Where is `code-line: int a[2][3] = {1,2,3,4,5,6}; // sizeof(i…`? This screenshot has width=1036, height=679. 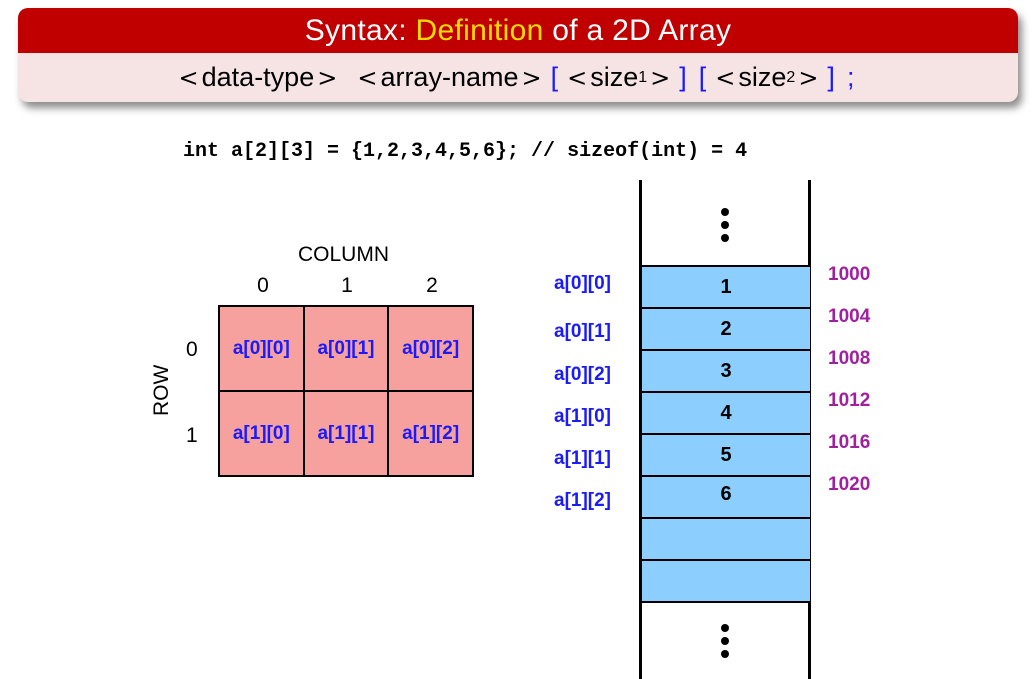
code-line: int a[2][3] = {1,2,3,4,5,6}; // sizeof(i… is located at coordinates (465, 151).